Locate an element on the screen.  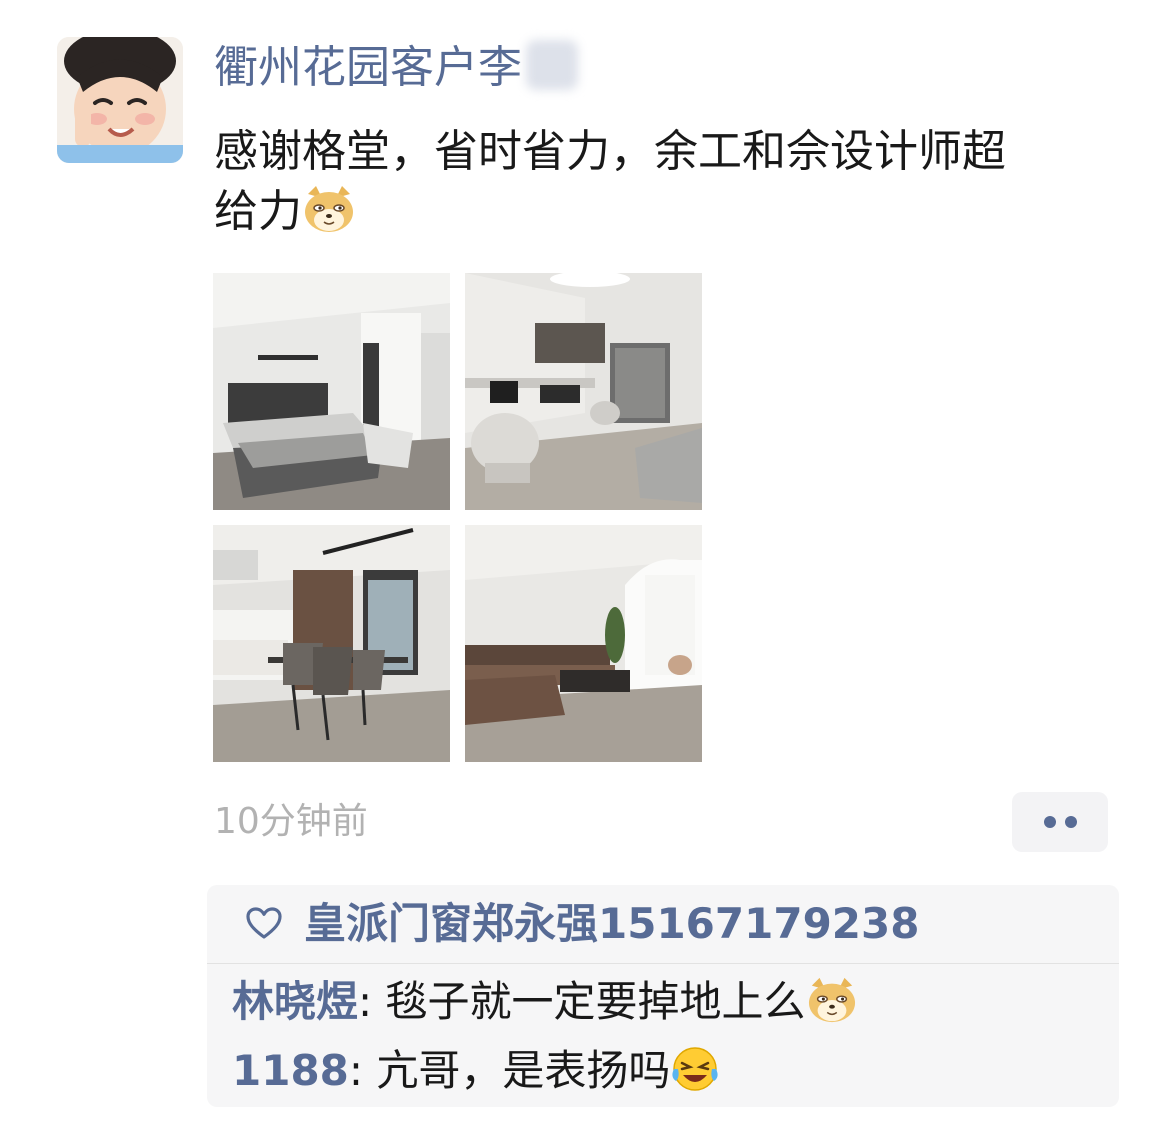
comment-text: 亢哥，是表扬吗 is located at coordinates (523, 1070).